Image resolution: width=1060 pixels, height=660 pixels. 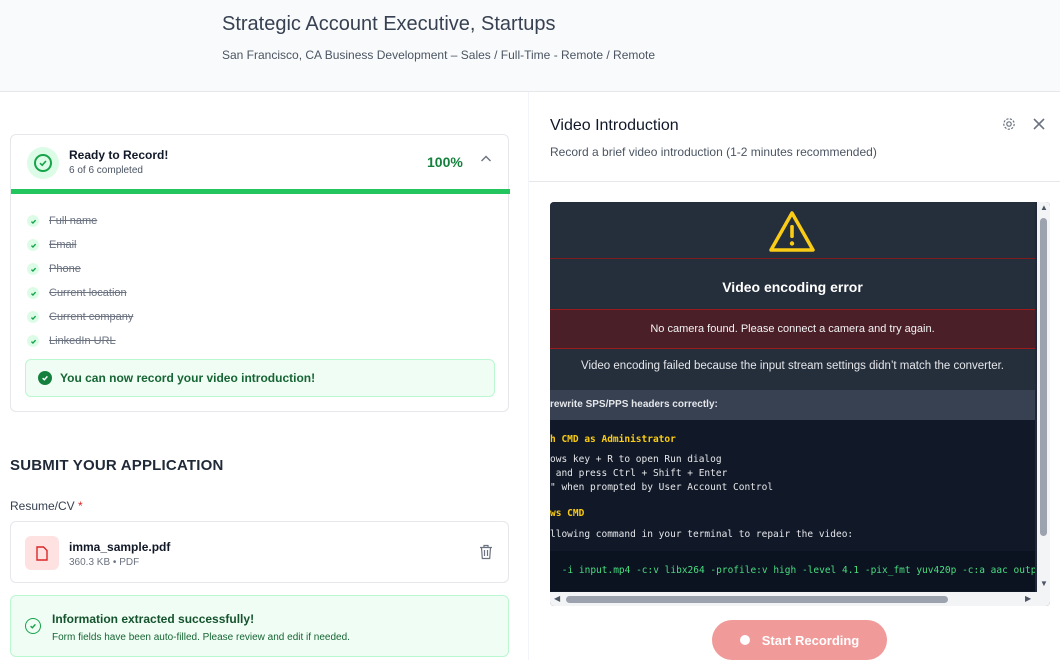 What do you see at coordinates (259, 163) in the screenshot?
I see `progress-card-header: Ready to Record! 6 of 6 completed 100%` at bounding box center [259, 163].